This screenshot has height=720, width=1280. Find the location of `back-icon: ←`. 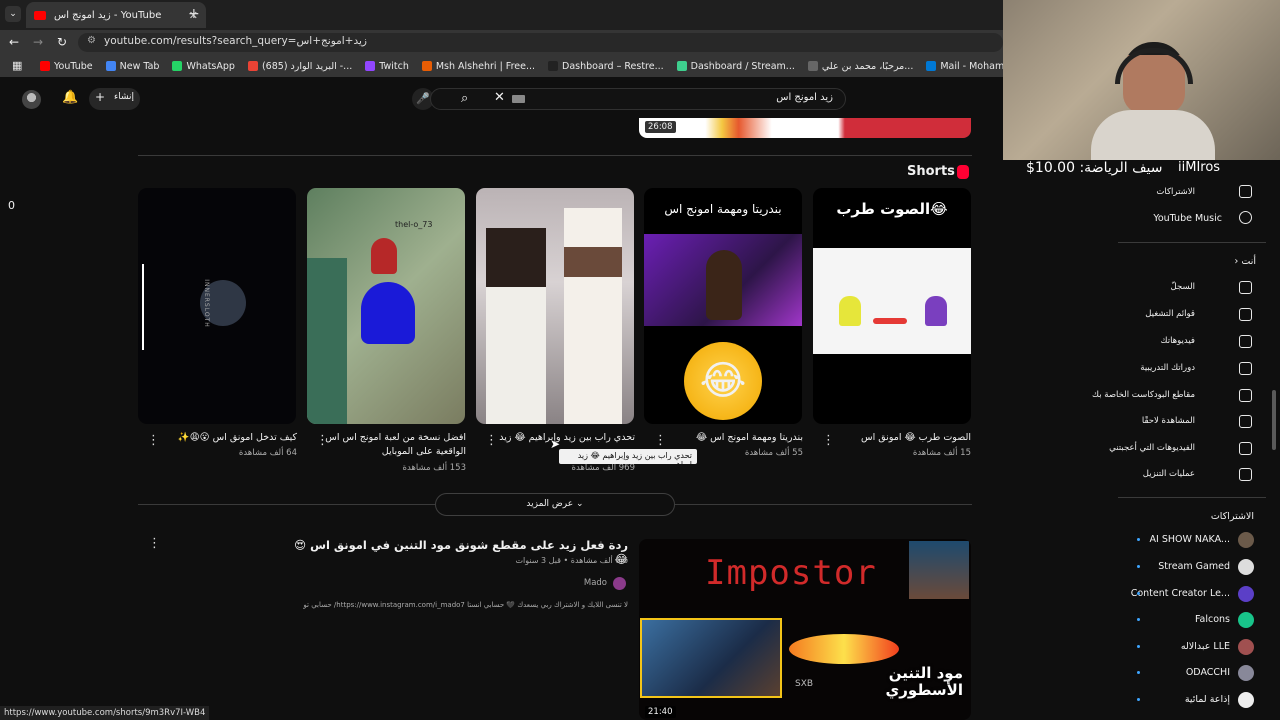

back-icon: ← is located at coordinates (14, 42).